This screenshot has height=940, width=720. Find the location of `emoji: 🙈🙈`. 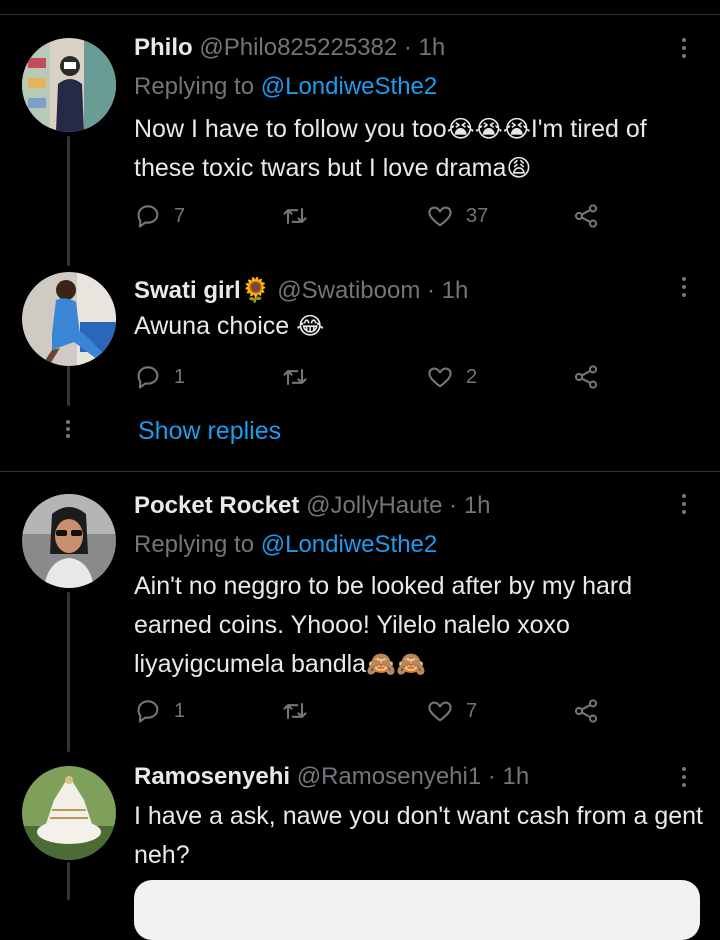

emoji: 🙈🙈 is located at coordinates (396, 664).